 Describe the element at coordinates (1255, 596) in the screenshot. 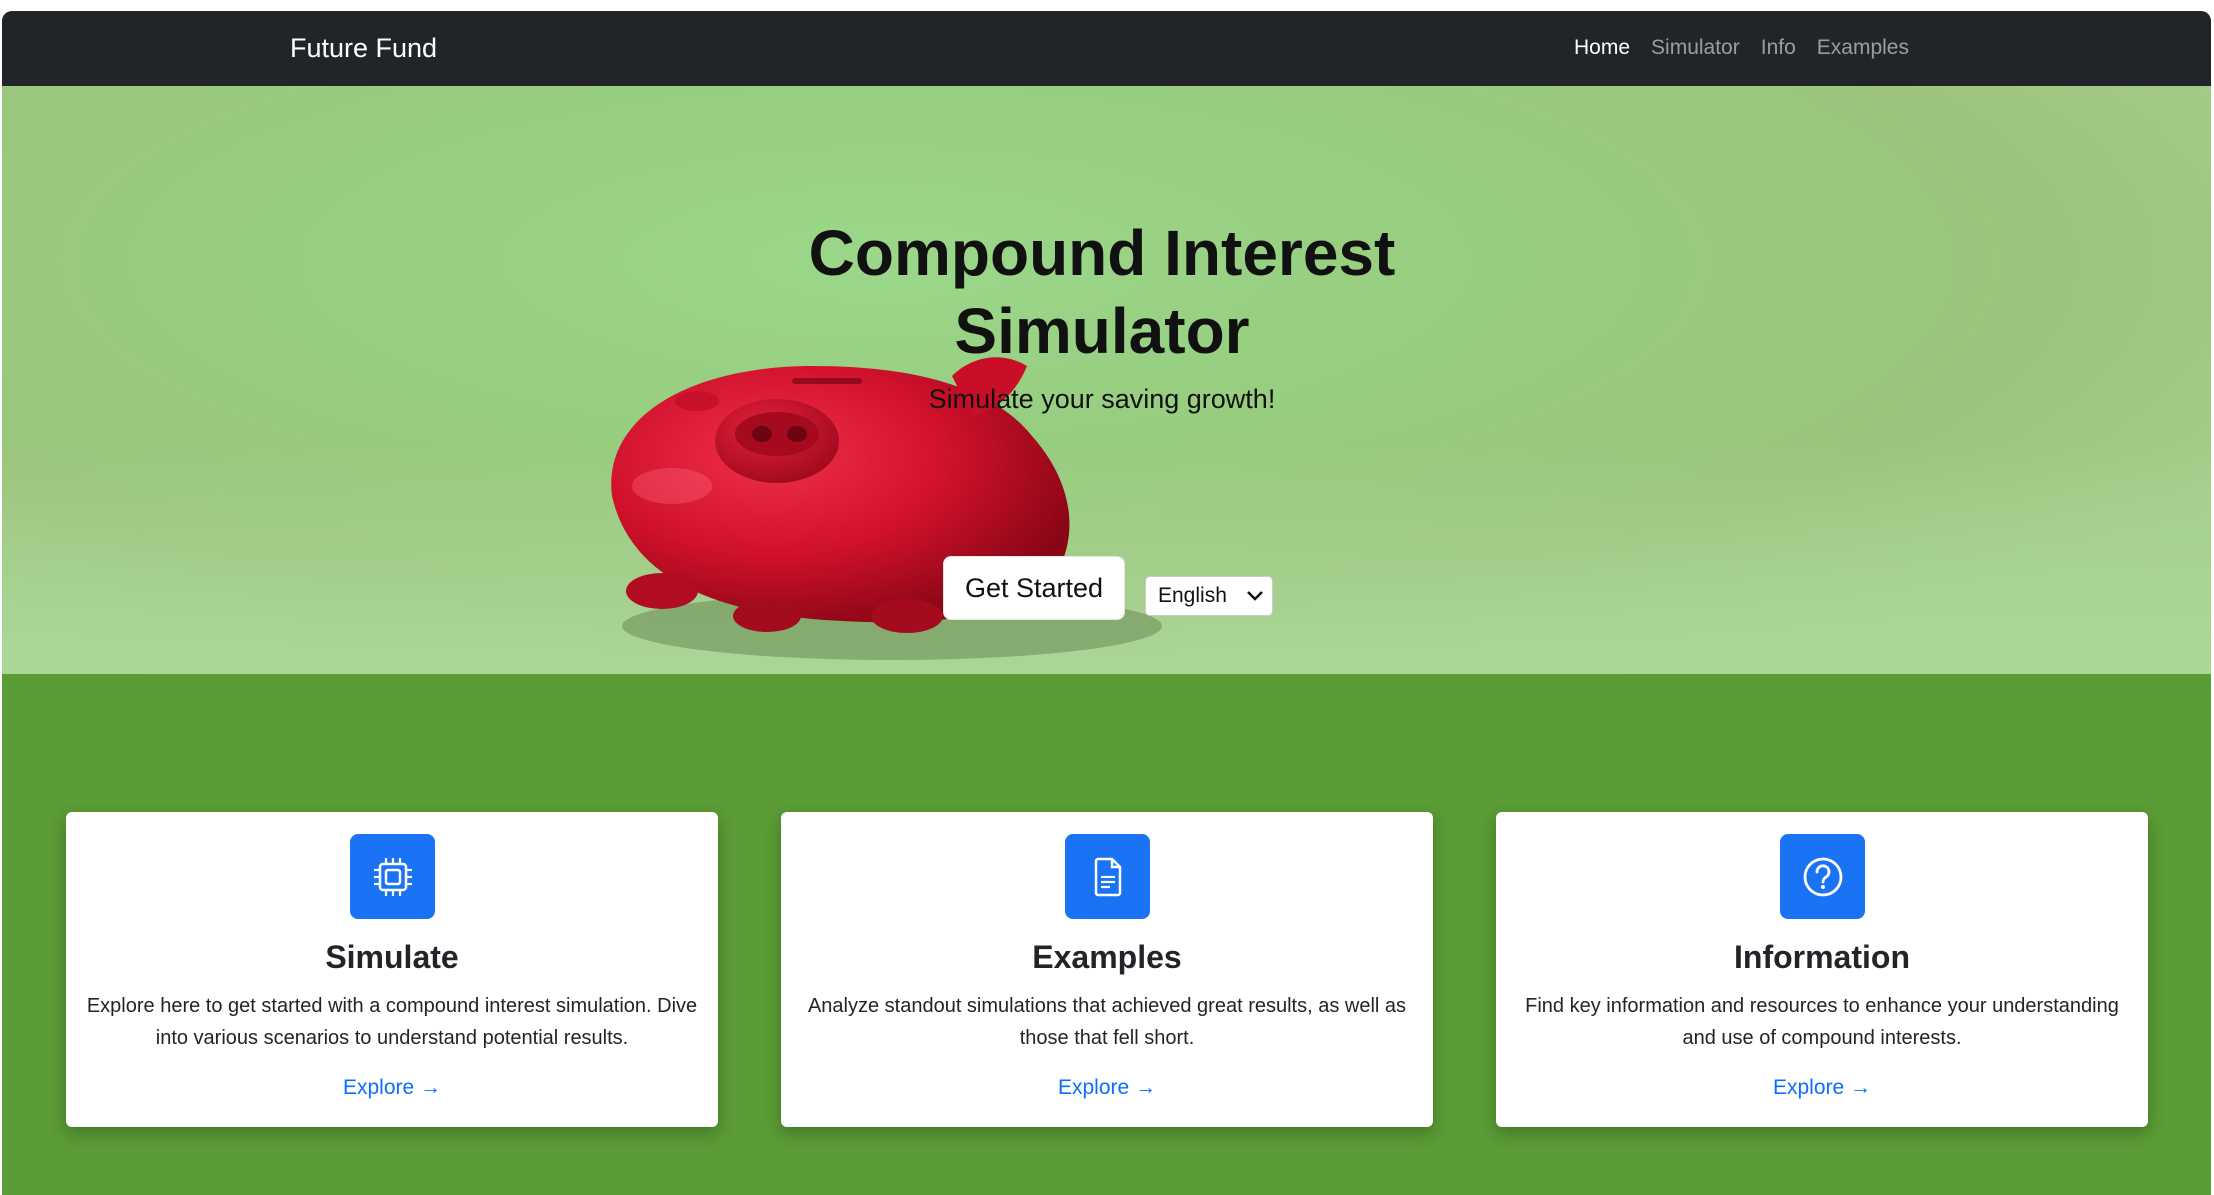

I see `chevron-down-icon` at that location.